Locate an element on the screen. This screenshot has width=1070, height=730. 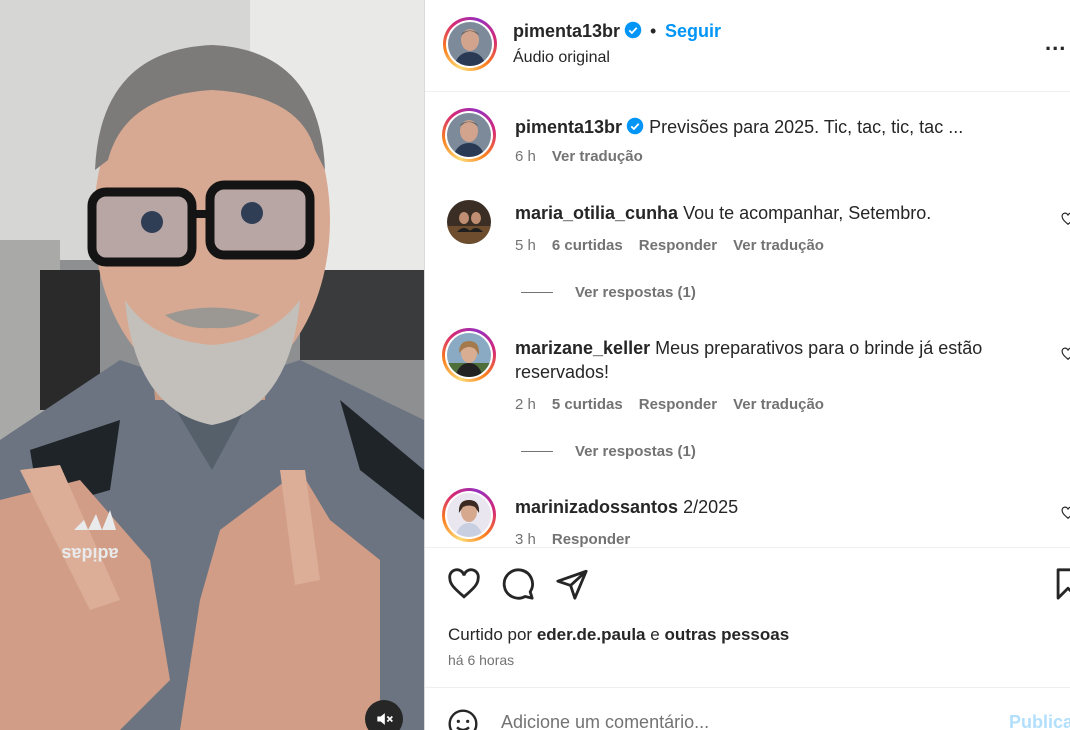
author-username: pimenta13br is located at coordinates (577, 31).